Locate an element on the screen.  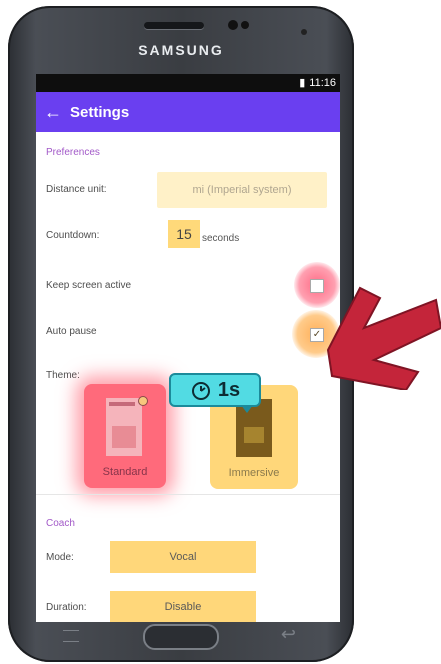
proximity-sensor is located at coordinates (245, 25).